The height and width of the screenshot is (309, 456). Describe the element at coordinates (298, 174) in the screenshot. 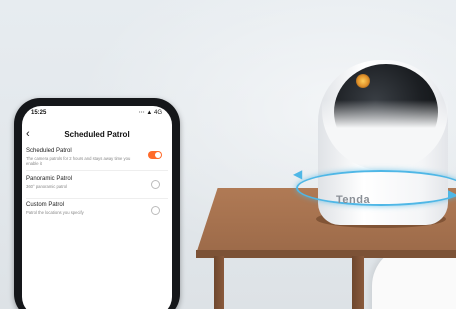

I see `rotation-arrow-icon: ◀` at that location.